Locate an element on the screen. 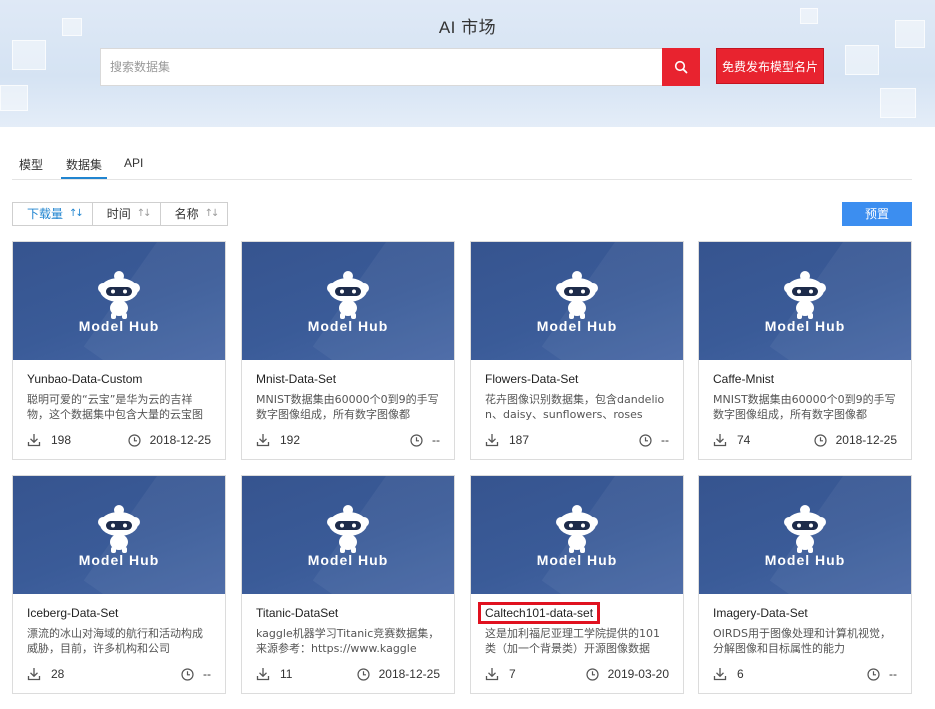  dataset-description: 漂流的冰山对海域的航行和活动构成威胁，目前，许多机构和公司 is located at coordinates (115, 640).